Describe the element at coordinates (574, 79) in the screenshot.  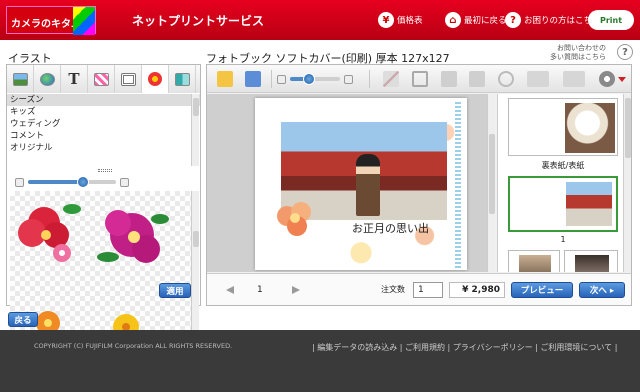
I see `flip-vertical-icon` at that location.